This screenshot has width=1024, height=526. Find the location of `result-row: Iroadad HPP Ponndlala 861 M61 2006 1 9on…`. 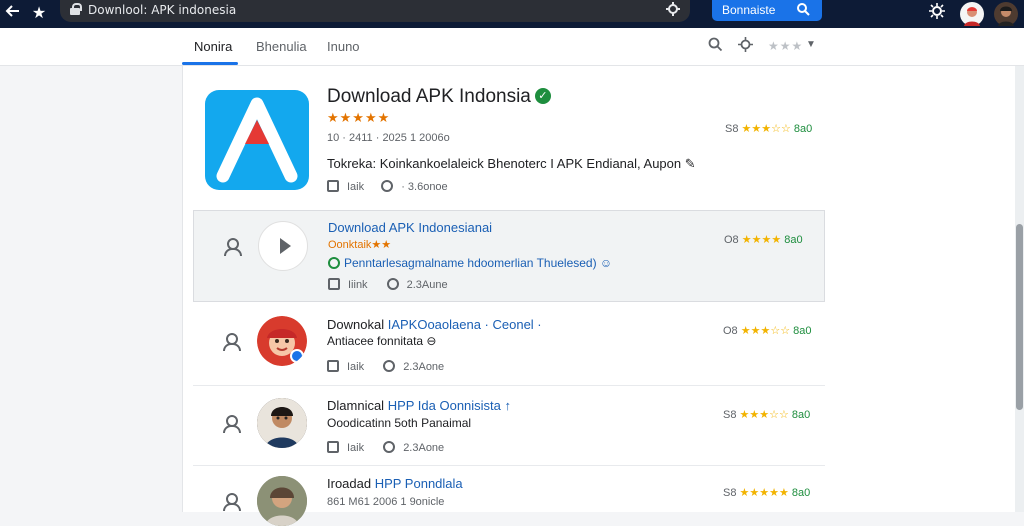

result-row: Iroadad HPP Ponndlala 861 M61 2006 1 9on… is located at coordinates (509, 496).